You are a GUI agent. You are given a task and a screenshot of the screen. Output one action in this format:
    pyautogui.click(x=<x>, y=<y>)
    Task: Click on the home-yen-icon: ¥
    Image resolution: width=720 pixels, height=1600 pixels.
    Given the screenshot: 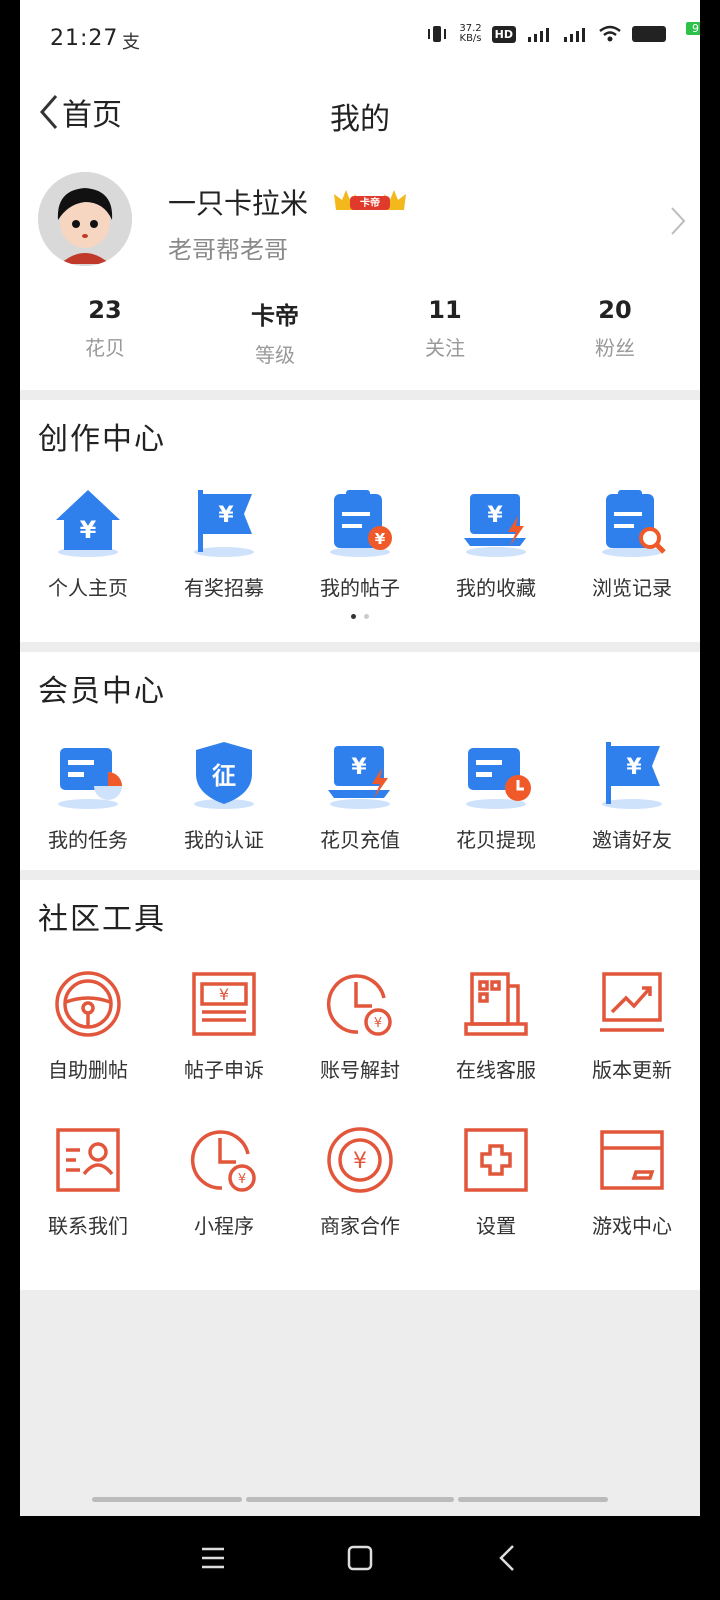 What is the action you would take?
    pyautogui.click(x=88, y=523)
    